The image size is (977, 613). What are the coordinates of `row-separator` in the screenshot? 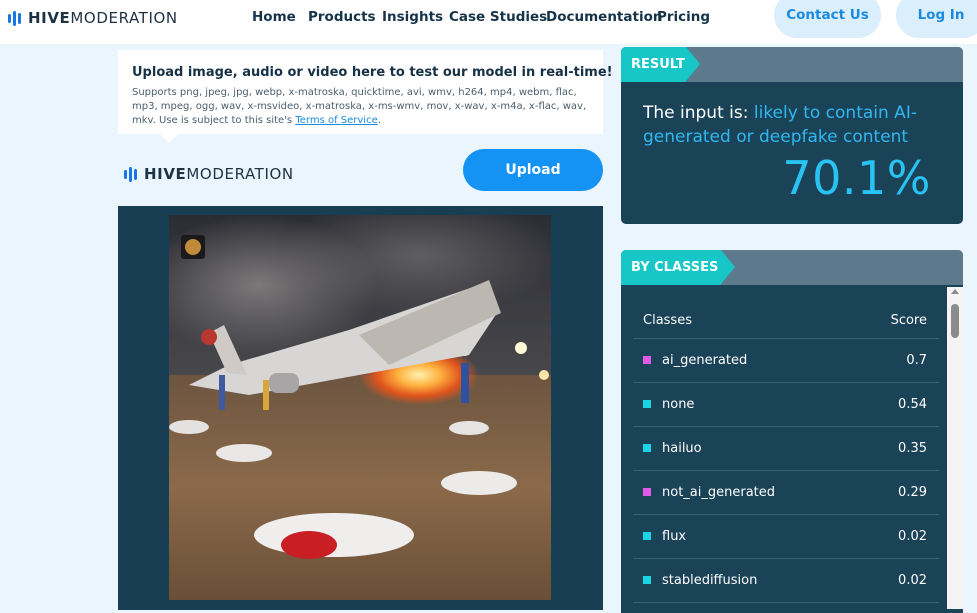 It's located at (786, 602).